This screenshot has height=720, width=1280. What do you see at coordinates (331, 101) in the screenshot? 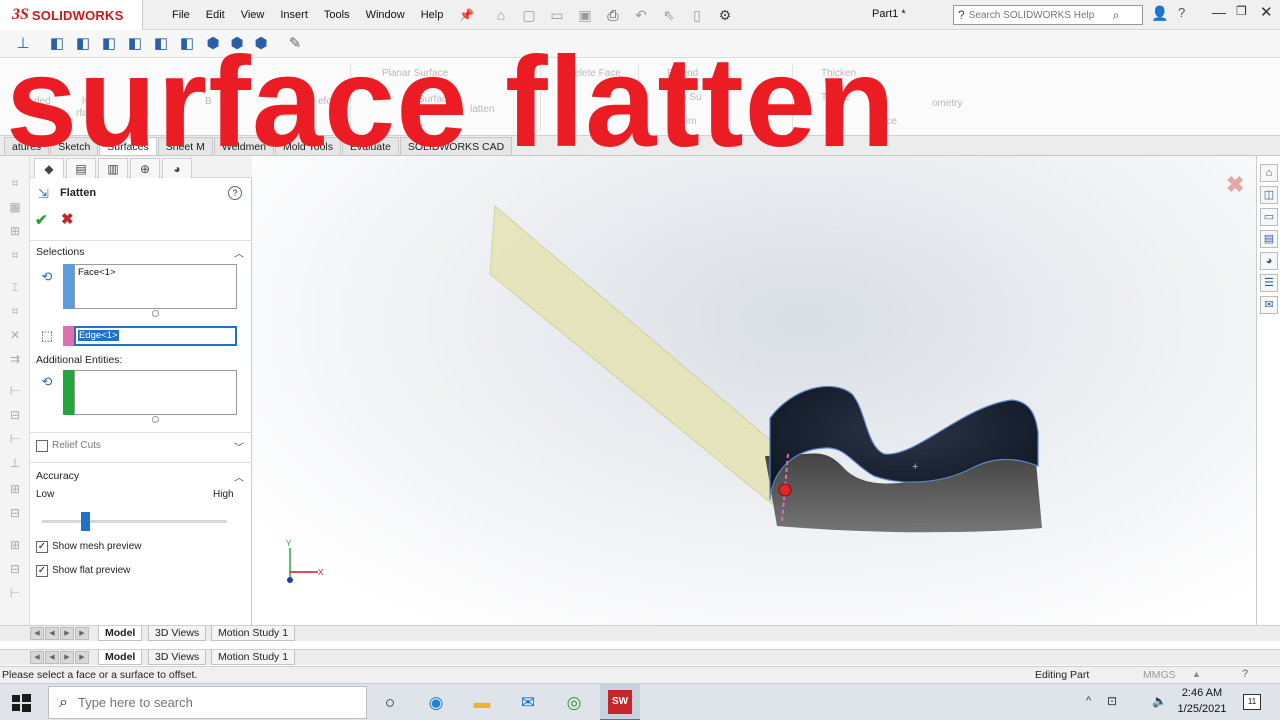
I see `ribbon-label: eform` at bounding box center [331, 101].